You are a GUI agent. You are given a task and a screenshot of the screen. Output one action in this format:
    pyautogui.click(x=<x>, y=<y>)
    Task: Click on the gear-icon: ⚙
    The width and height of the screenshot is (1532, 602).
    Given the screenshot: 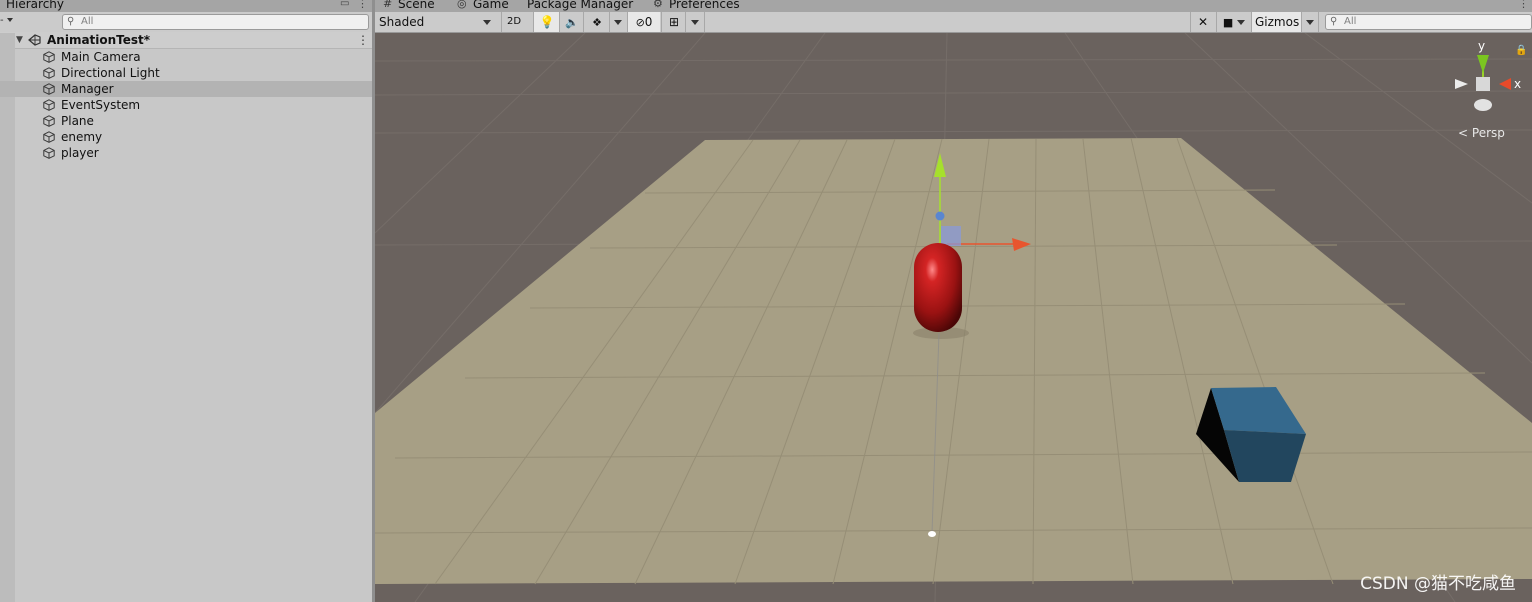 What is the action you would take?
    pyautogui.click(x=658, y=5)
    